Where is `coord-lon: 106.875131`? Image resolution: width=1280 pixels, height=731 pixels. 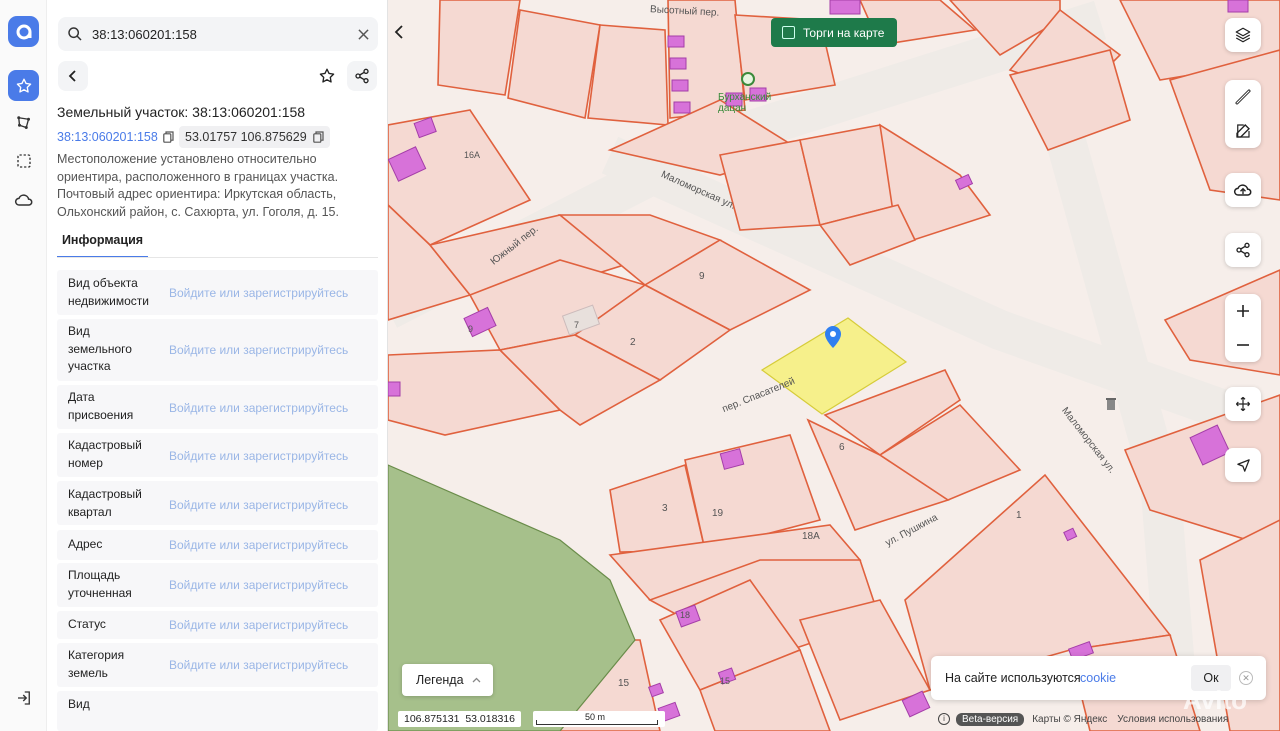 coord-lon: 106.875131 is located at coordinates (432, 719).